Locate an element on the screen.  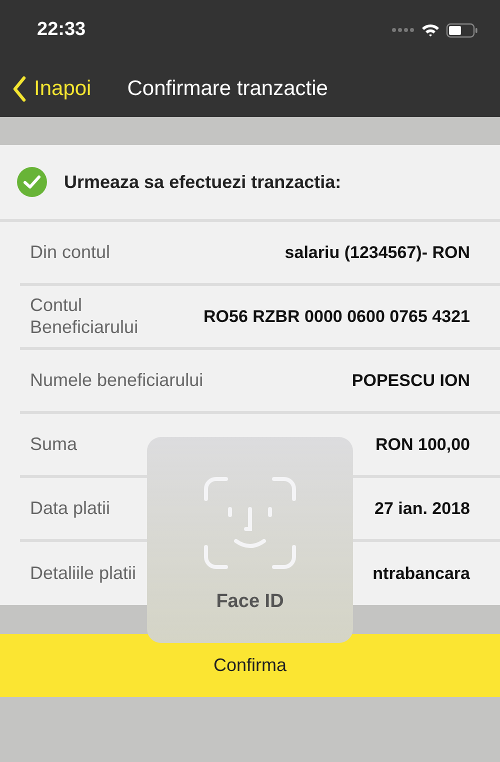
field-label: Din contul is located at coordinates (70, 253).